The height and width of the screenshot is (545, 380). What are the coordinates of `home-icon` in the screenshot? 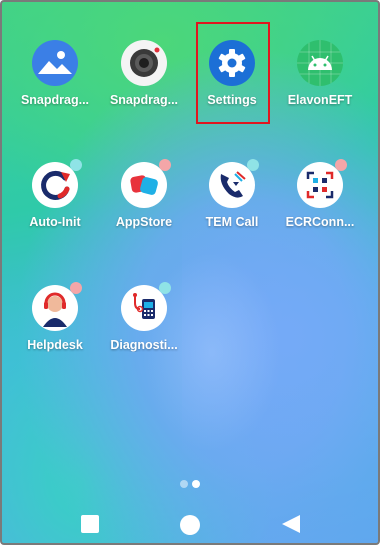 It's located at (190, 527).